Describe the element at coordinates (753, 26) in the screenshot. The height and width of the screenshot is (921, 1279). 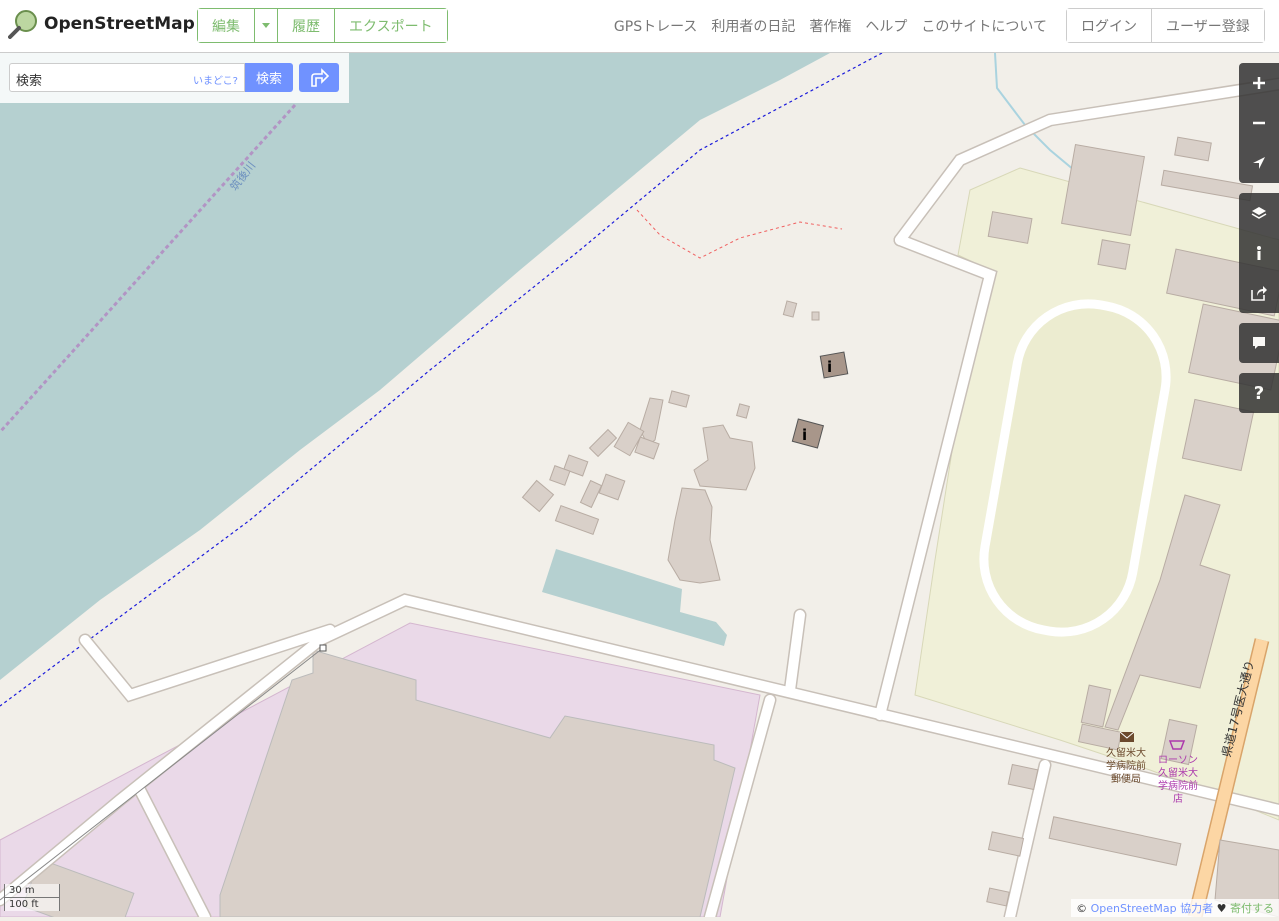
I see `nav-user-diaries: 利用者の日記` at that location.